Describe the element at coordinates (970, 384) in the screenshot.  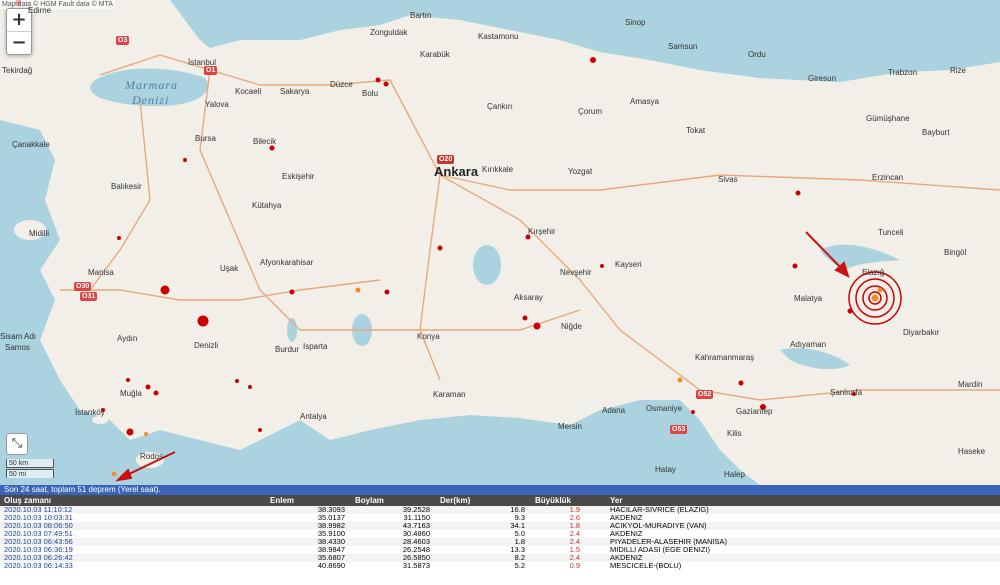
I see `place-label: Mardin` at that location.